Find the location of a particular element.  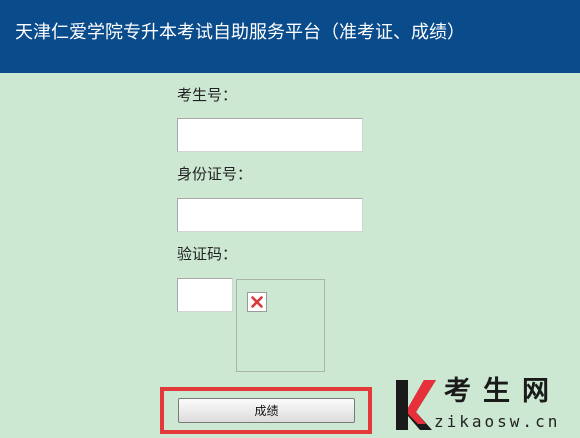

id-number-input is located at coordinates (270, 215).